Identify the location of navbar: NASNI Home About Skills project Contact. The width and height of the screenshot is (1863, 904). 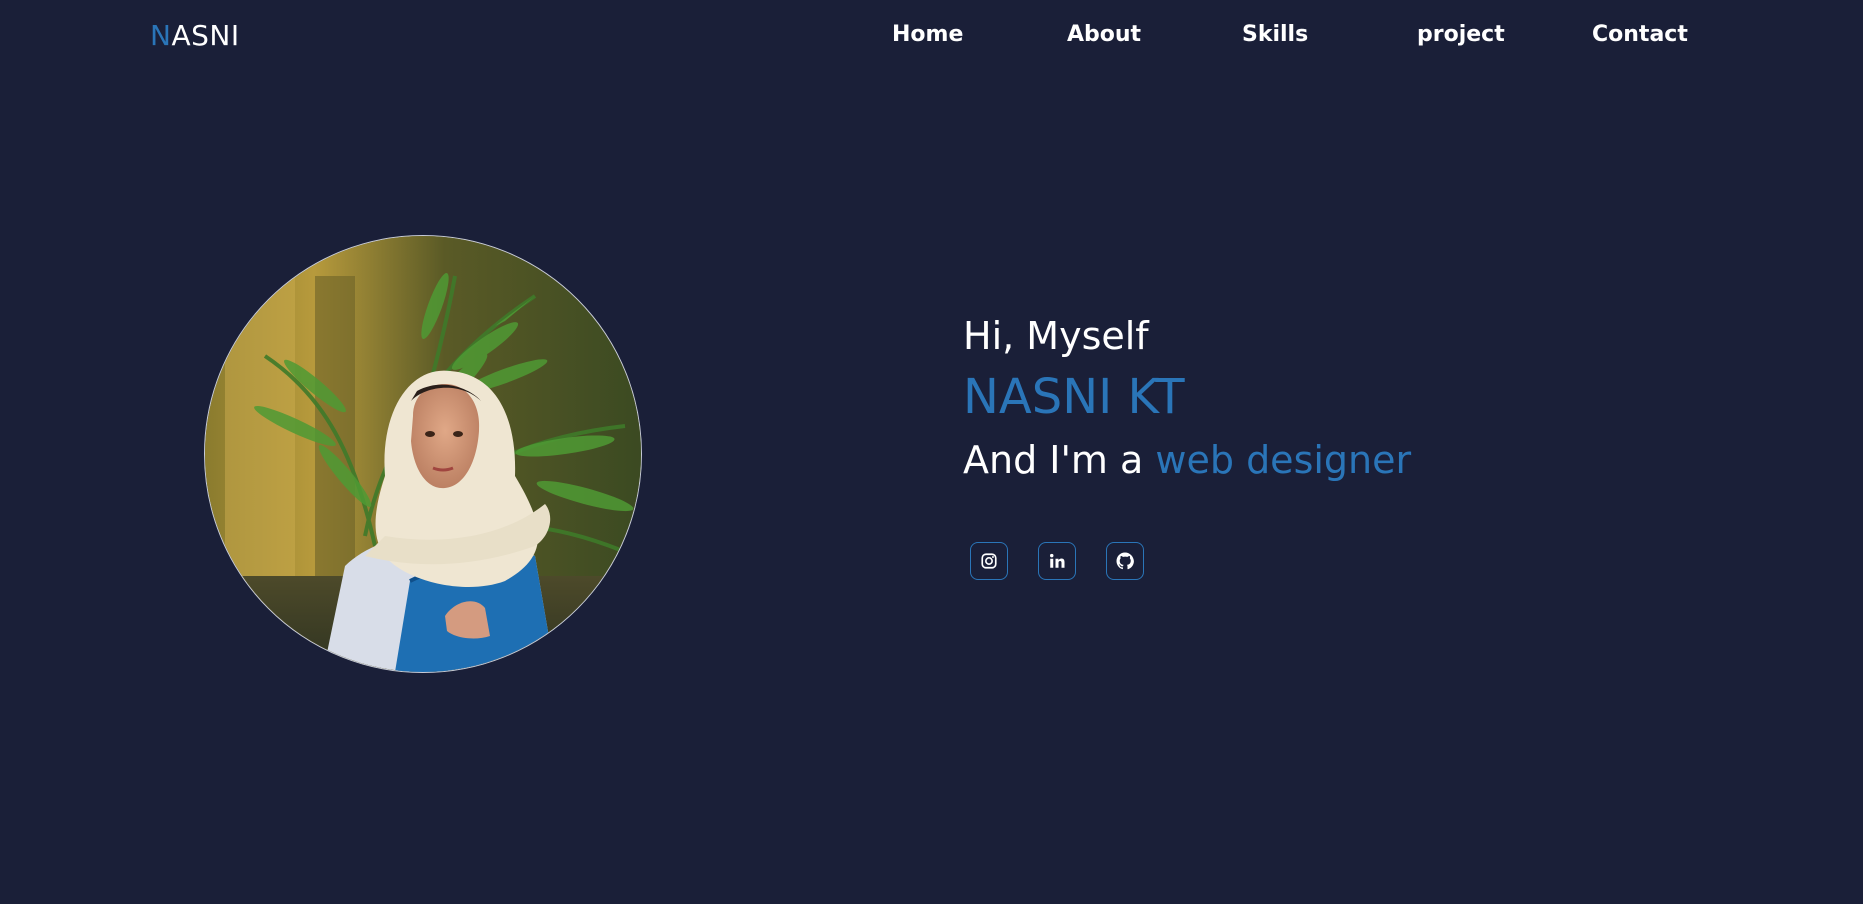
(931, 36).